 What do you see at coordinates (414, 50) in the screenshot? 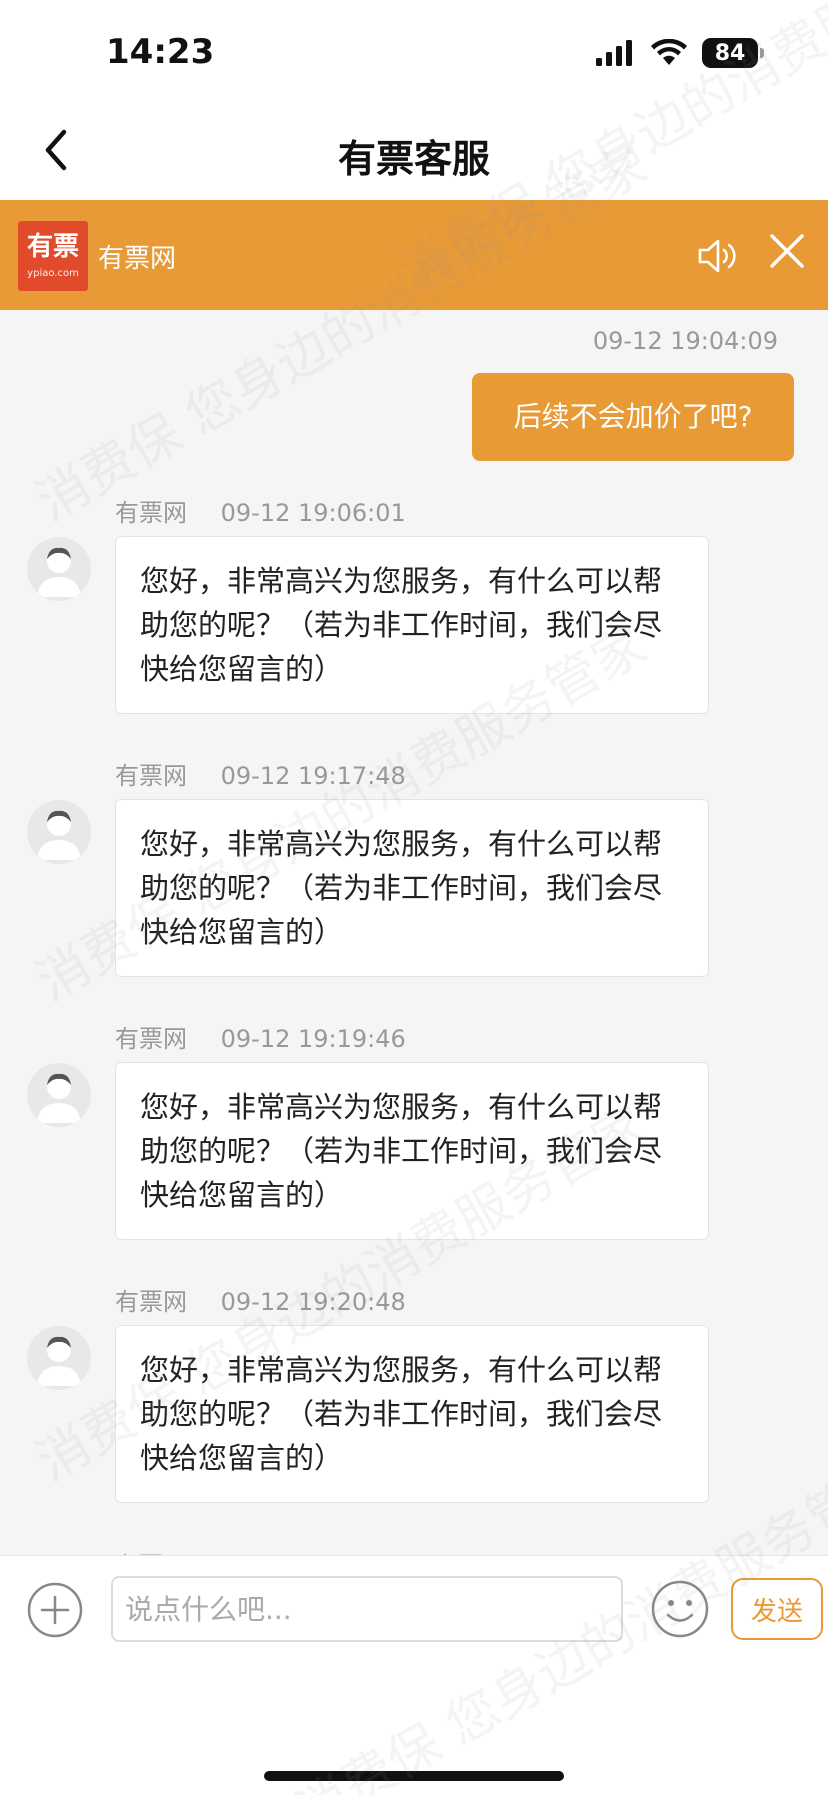
I see `status-bar: 14:23 84` at bounding box center [414, 50].